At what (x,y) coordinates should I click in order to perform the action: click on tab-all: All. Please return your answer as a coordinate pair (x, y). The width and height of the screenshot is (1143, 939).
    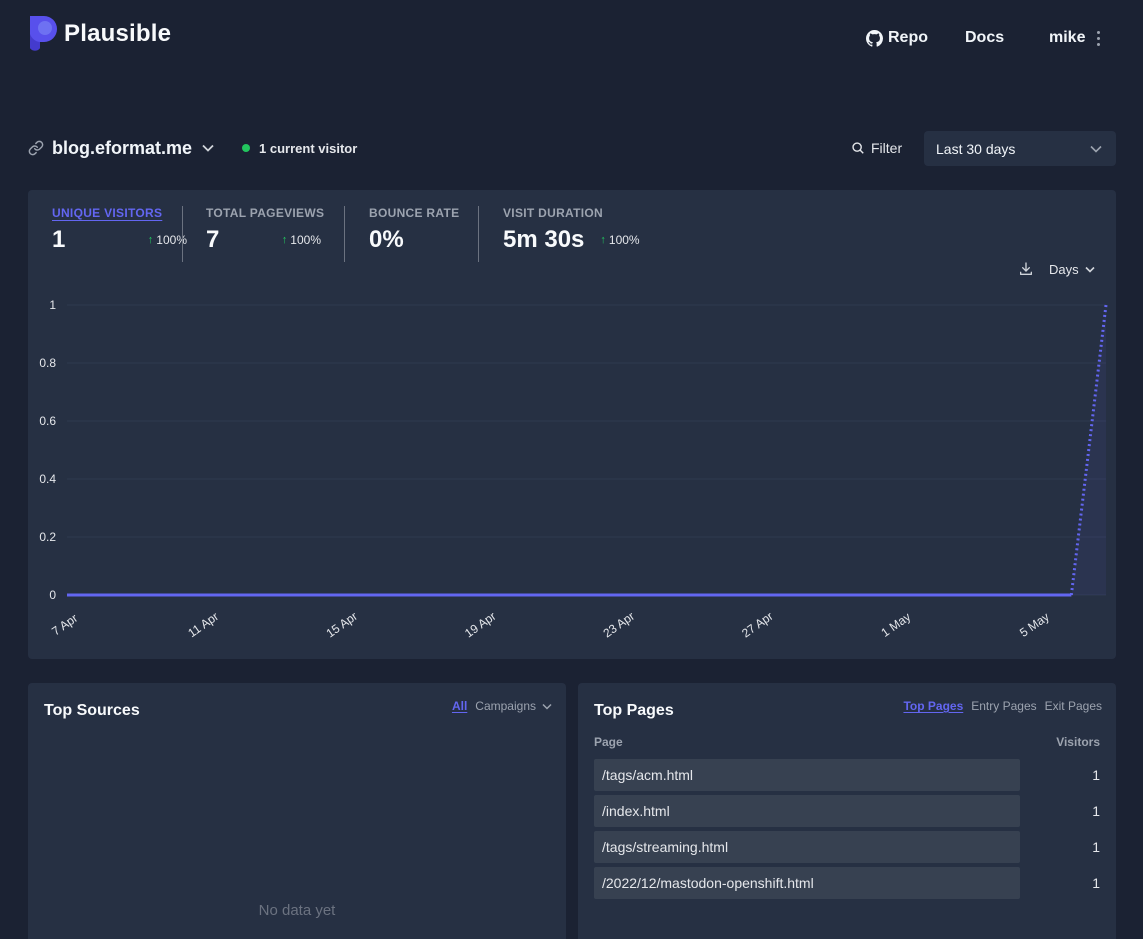
    Looking at the image, I should click on (459, 706).